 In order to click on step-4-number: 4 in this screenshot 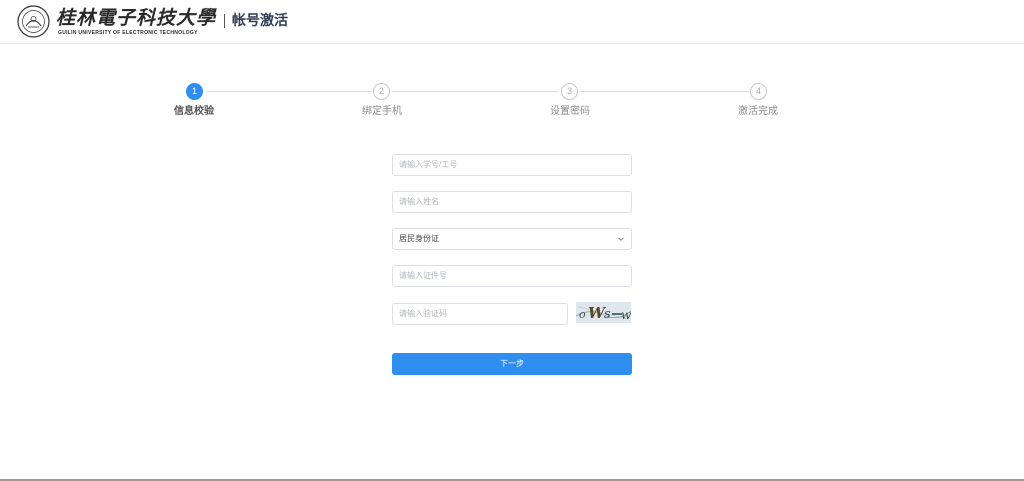, I will do `click(758, 91)`.